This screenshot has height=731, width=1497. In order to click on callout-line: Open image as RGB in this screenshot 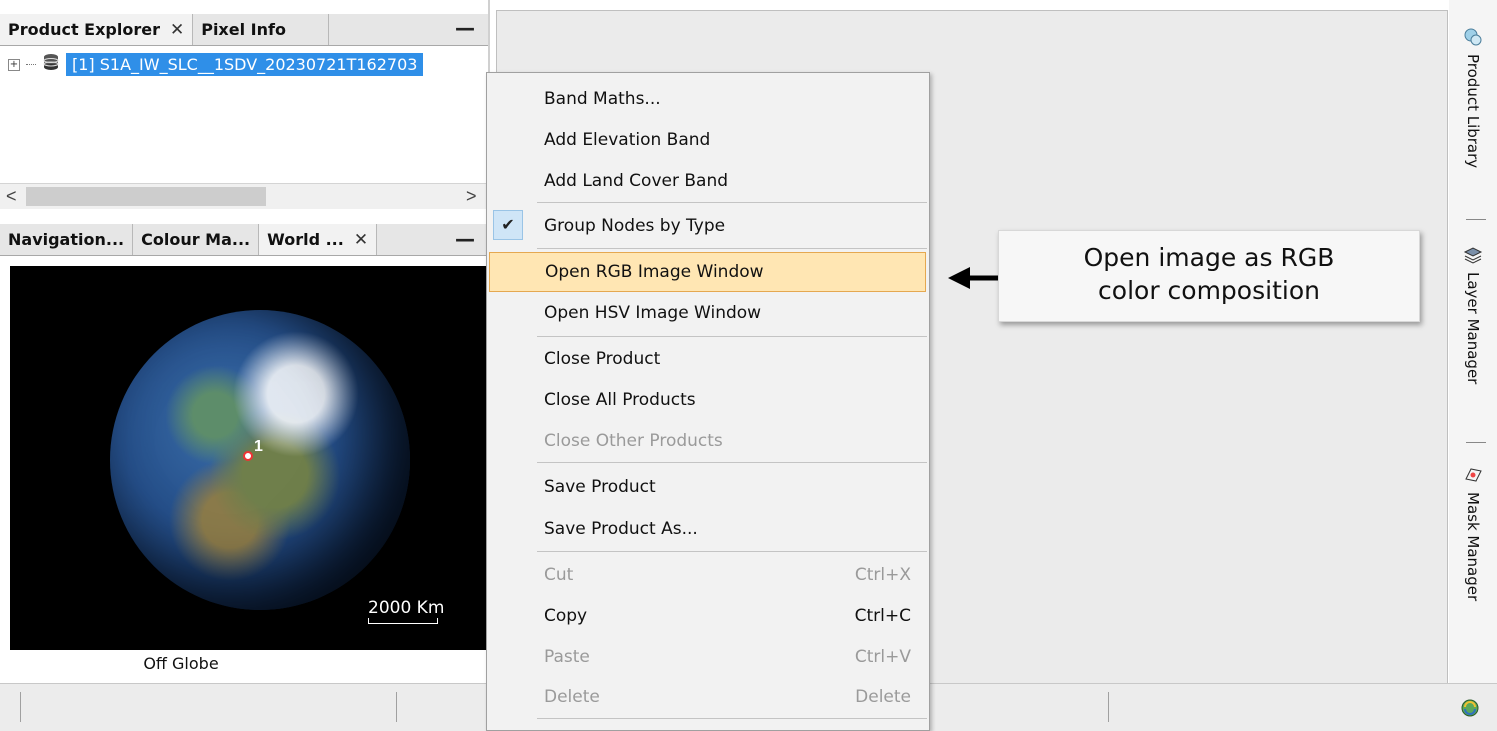, I will do `click(1209, 257)`.